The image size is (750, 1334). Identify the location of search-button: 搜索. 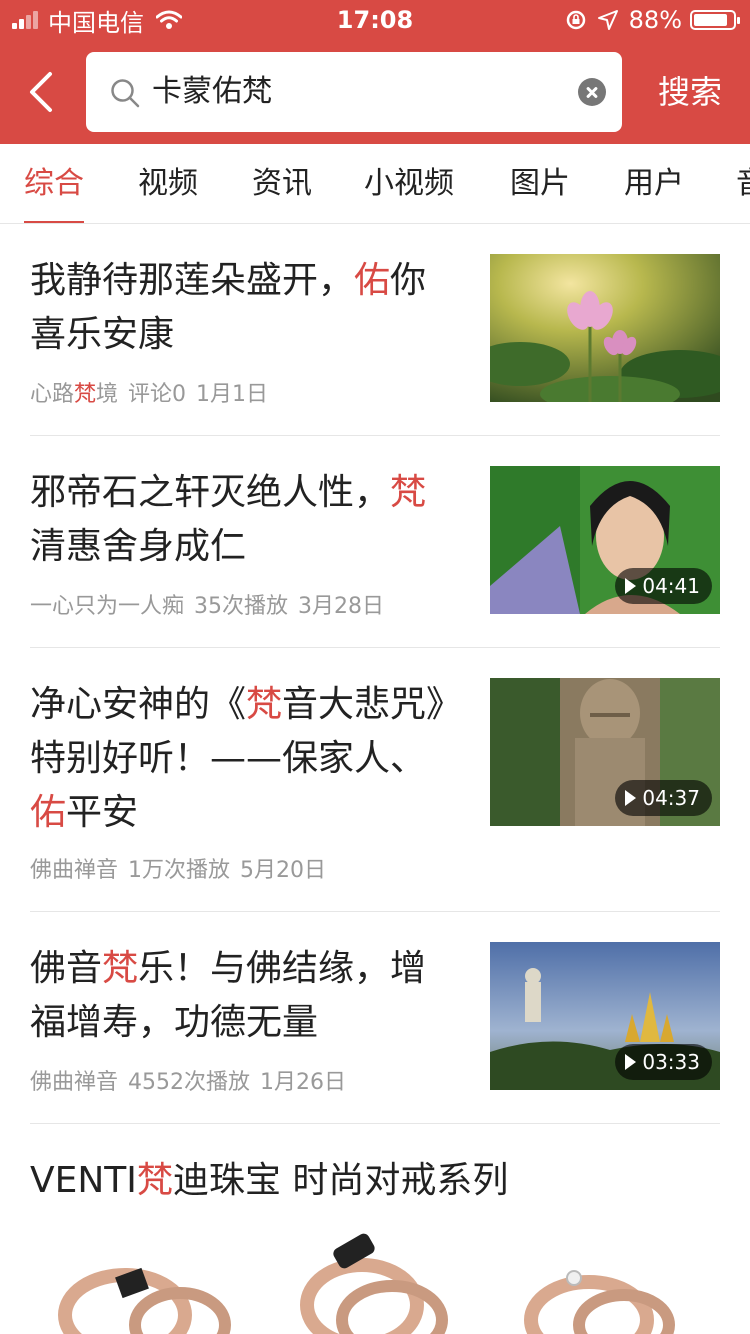
(690, 92).